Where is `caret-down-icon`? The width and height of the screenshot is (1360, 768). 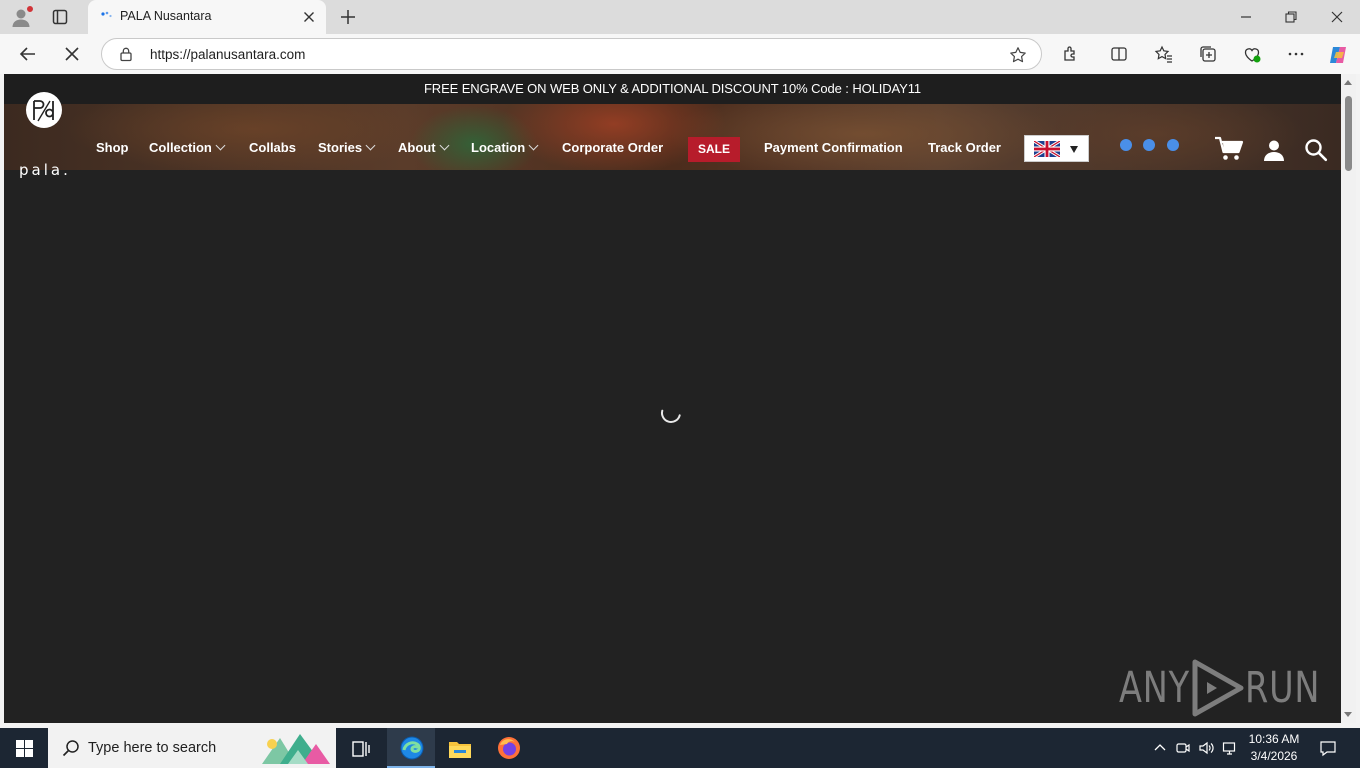
caret-down-icon is located at coordinates (1074, 149).